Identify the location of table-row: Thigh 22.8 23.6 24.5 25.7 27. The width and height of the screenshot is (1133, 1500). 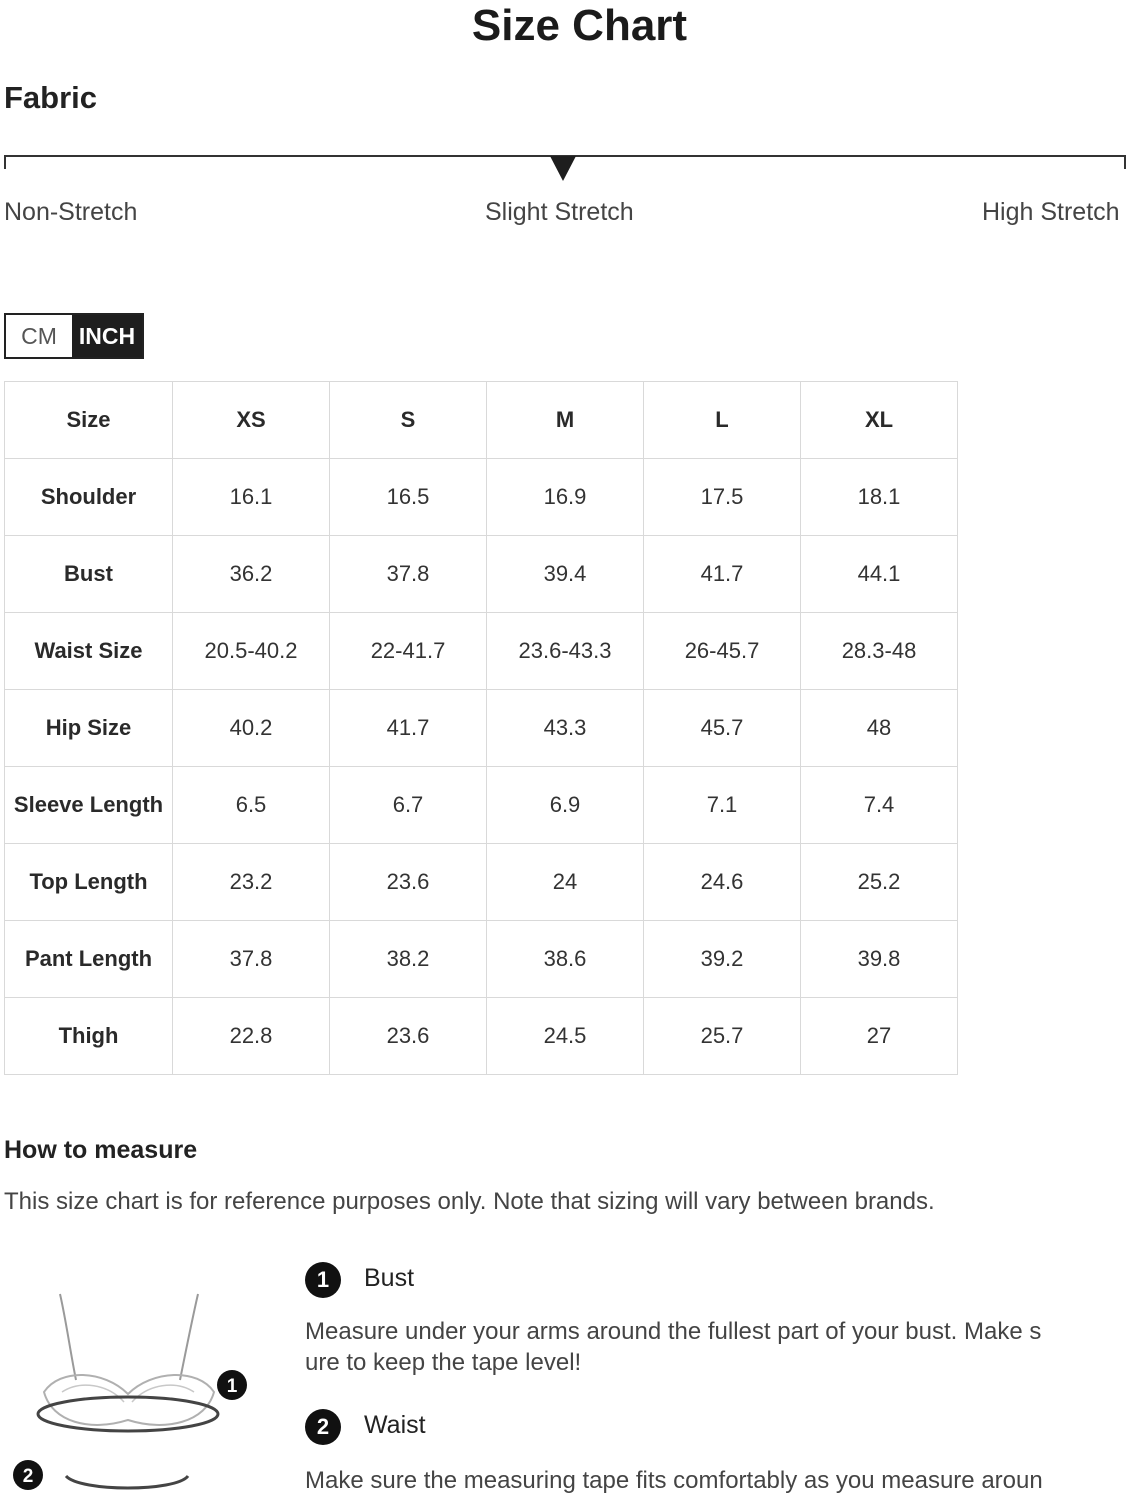
(481, 1036).